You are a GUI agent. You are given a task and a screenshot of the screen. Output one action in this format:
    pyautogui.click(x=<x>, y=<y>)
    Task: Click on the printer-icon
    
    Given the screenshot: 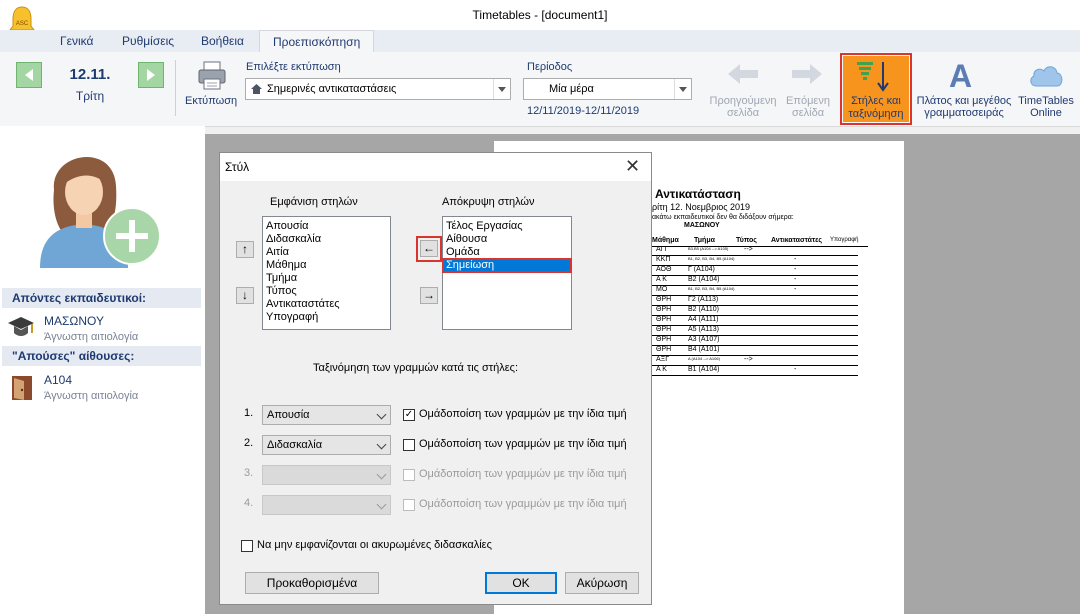 What is the action you would take?
    pyautogui.click(x=212, y=76)
    